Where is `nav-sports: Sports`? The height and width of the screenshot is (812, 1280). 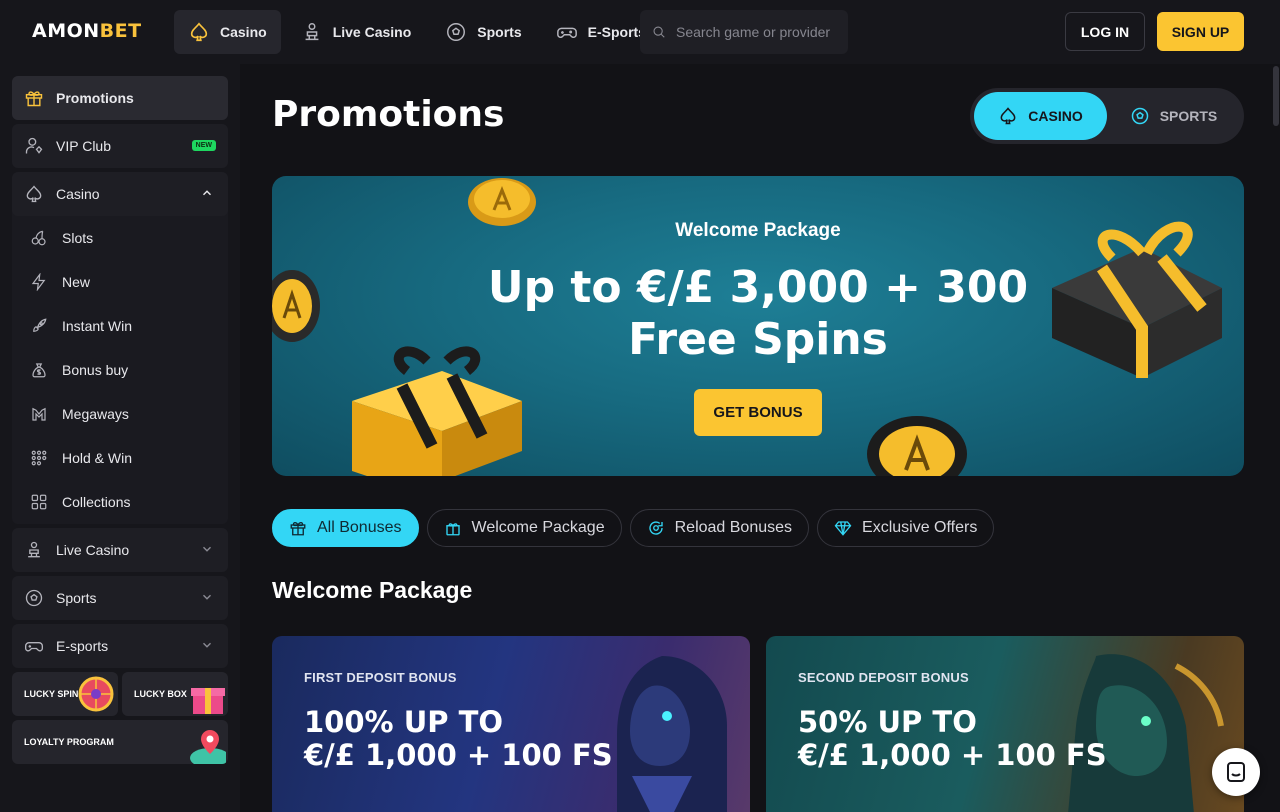 nav-sports: Sports is located at coordinates (483, 32).